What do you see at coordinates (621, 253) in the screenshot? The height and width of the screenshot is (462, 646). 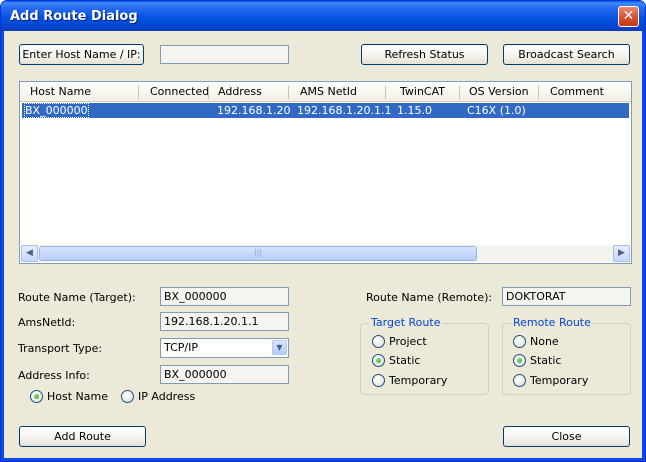 I see `chevron-right-icon: ▶` at bounding box center [621, 253].